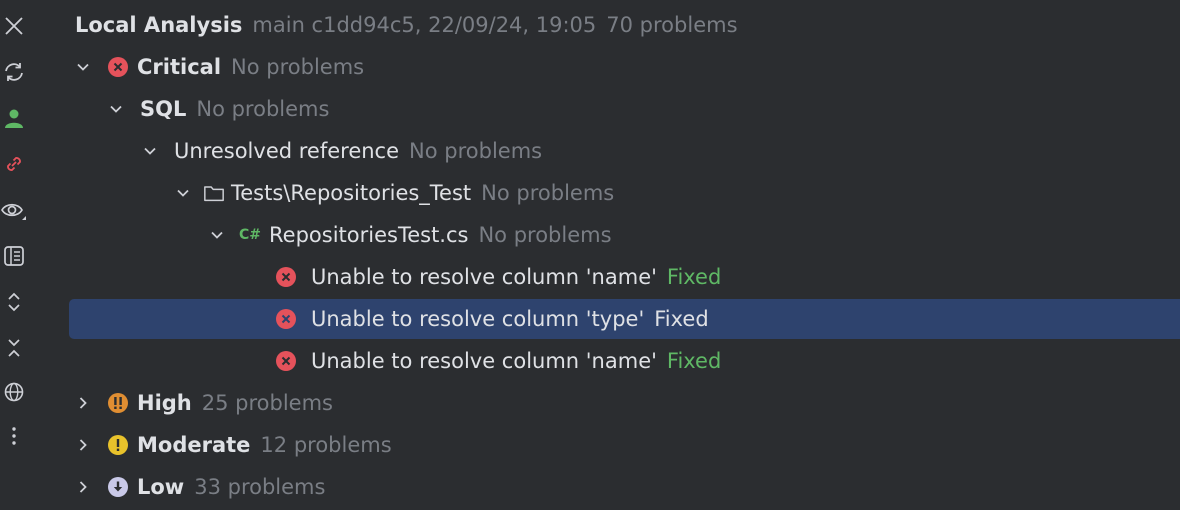 The height and width of the screenshot is (510, 1180). What do you see at coordinates (545, 235) in the screenshot?
I see `file-status: No problems` at bounding box center [545, 235].